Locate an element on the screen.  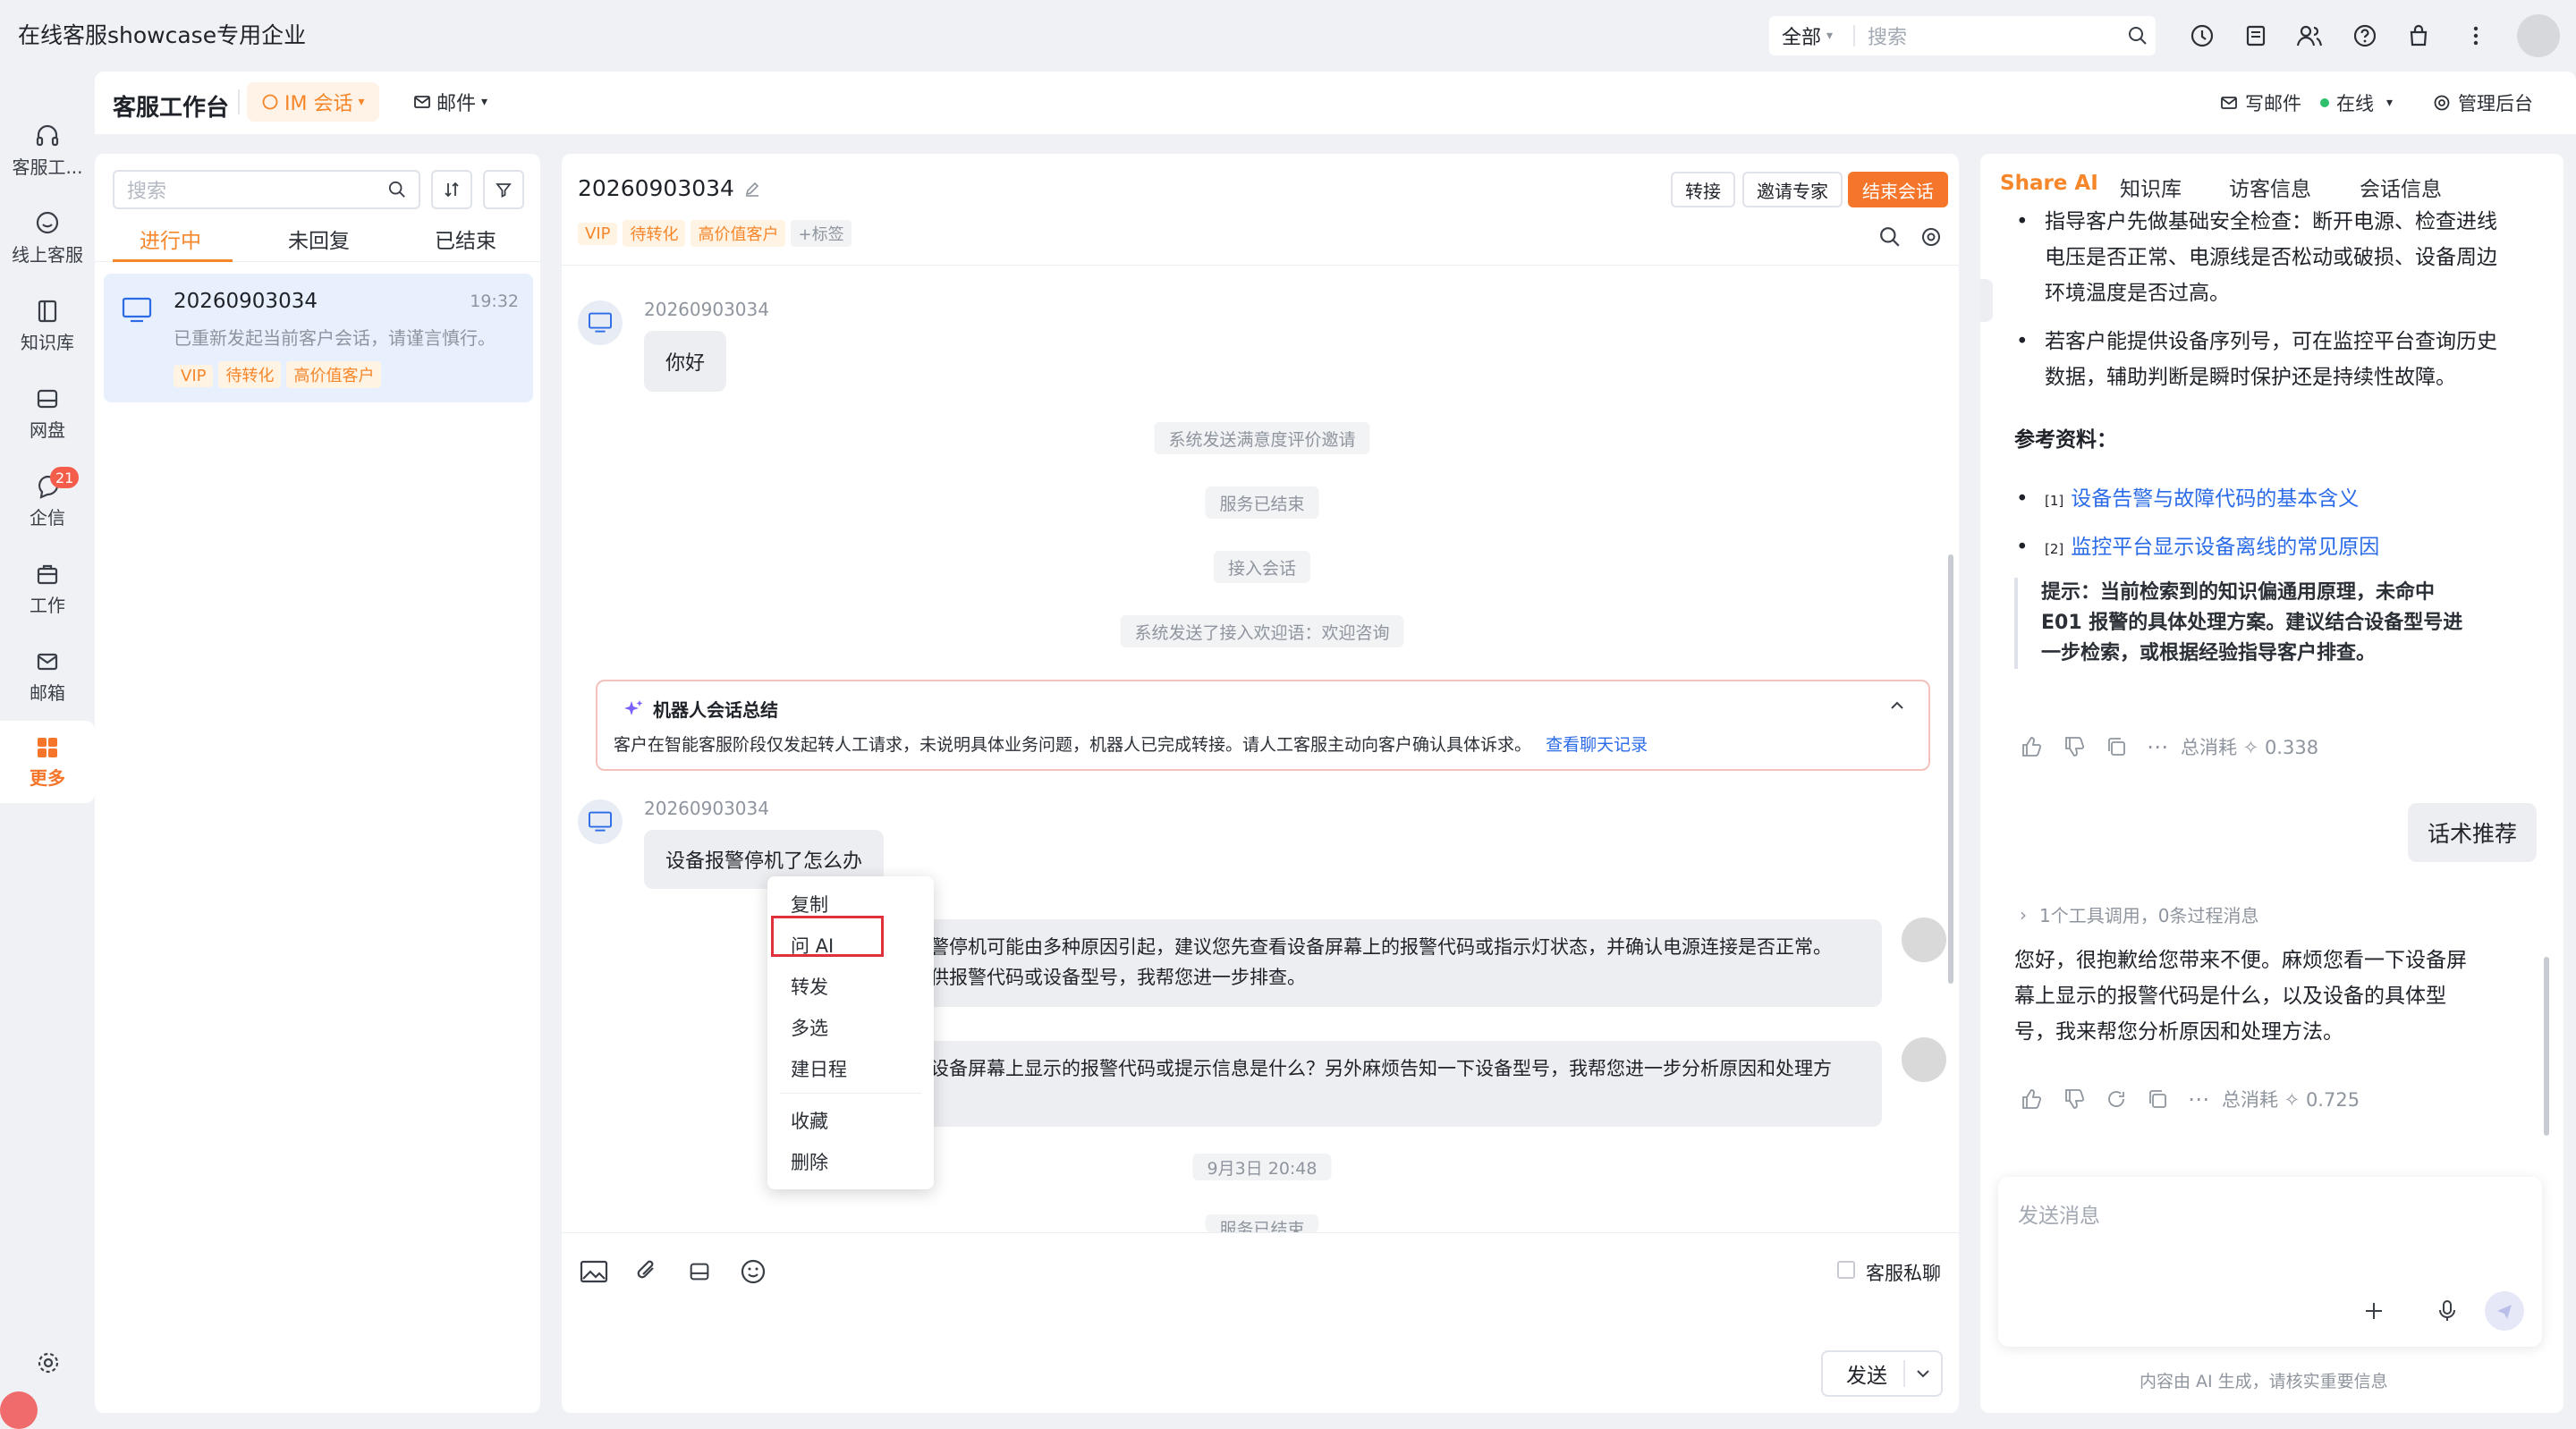
write-mail-button: 写邮件 is located at coordinates (2260, 102).